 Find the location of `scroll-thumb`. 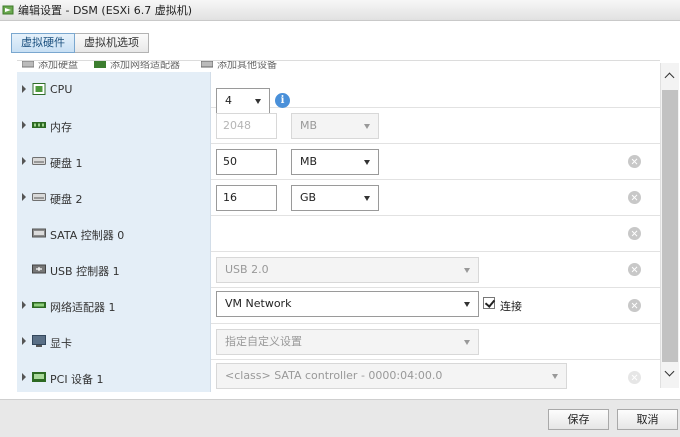

scroll-thumb is located at coordinates (670, 226).